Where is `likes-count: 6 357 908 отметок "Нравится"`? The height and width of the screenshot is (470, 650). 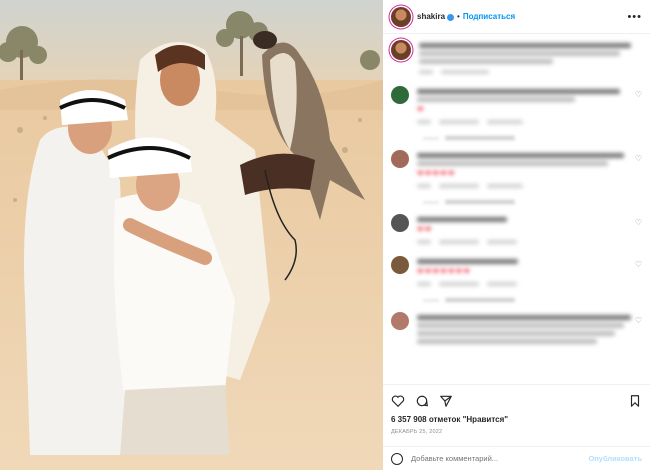 likes-count: 6 357 908 отметок "Нравится" is located at coordinates (516, 419).